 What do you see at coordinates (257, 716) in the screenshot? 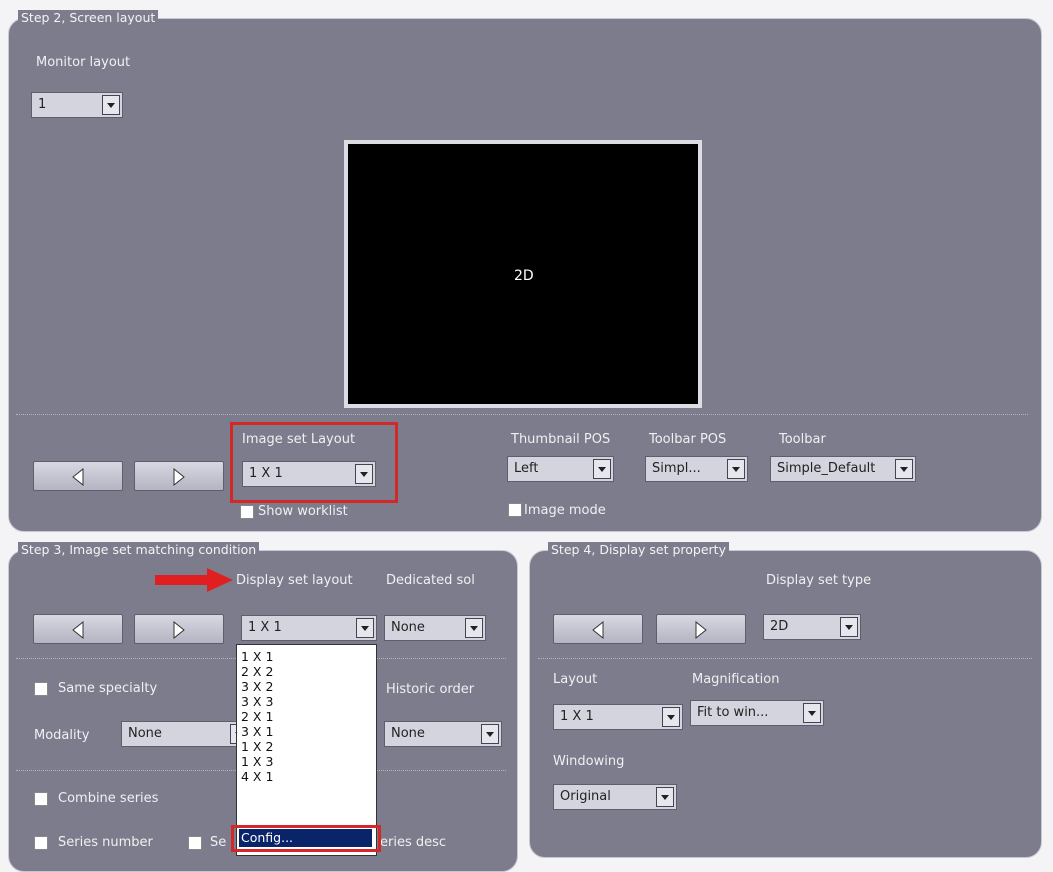
I see `dropdown-option: 2 X 1` at bounding box center [257, 716].